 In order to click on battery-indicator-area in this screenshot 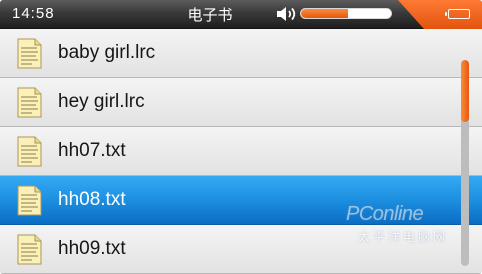, I will do `click(440, 14)`.